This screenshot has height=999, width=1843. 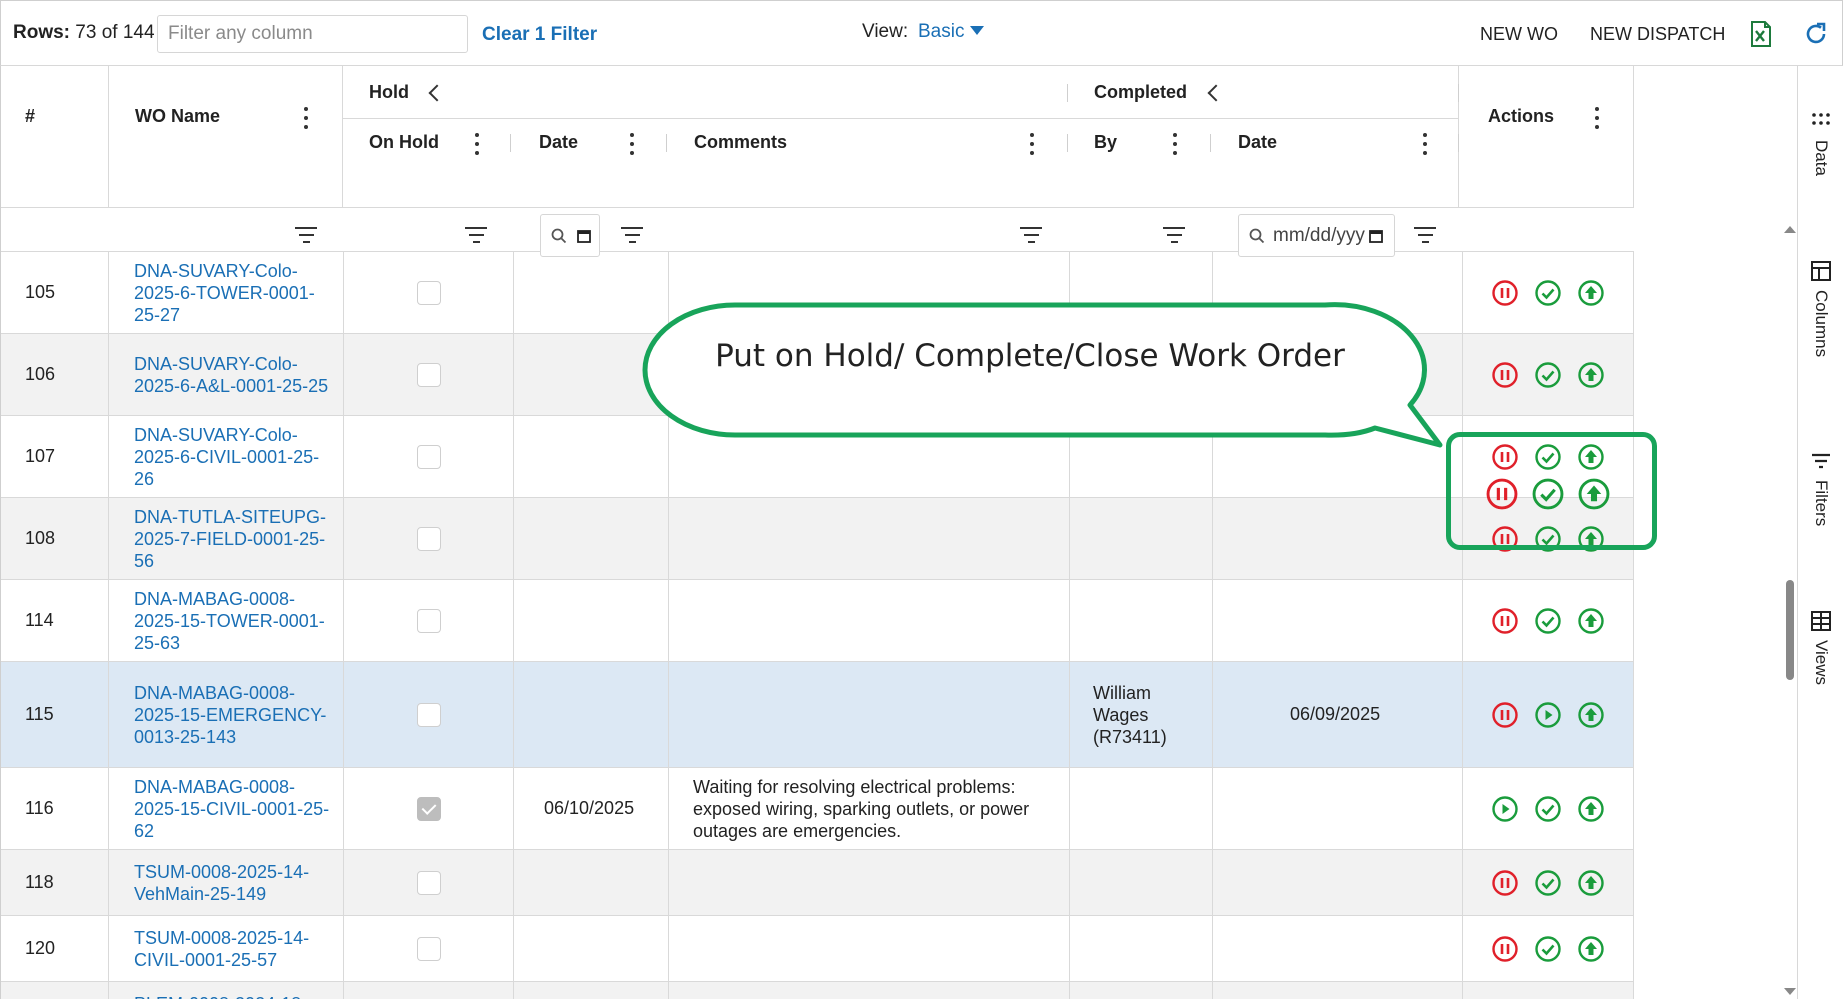 I want to click on filter-any-column-input, so click(x=312, y=34).